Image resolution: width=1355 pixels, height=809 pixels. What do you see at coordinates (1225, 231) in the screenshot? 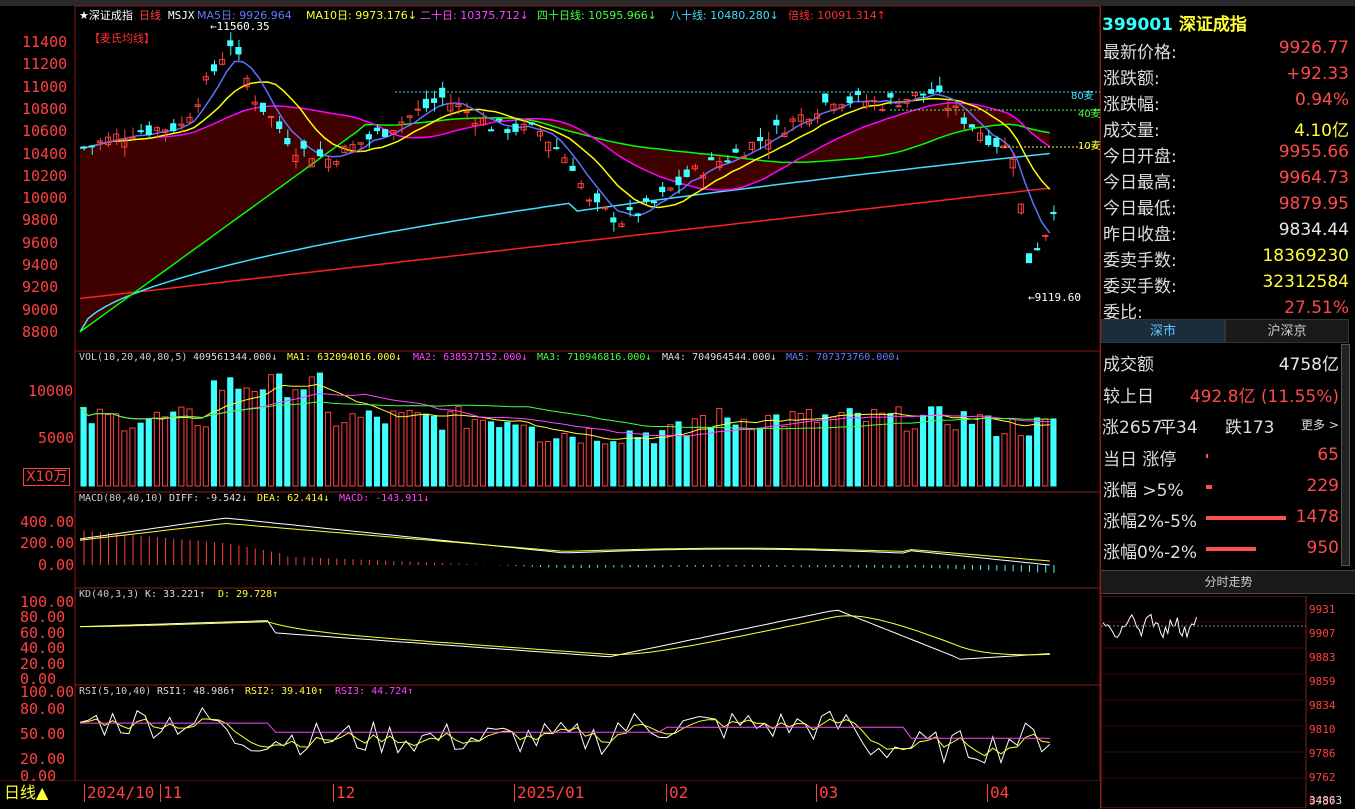
I see `quote-row-7: 昨日收盘: 9834.44` at bounding box center [1225, 231].